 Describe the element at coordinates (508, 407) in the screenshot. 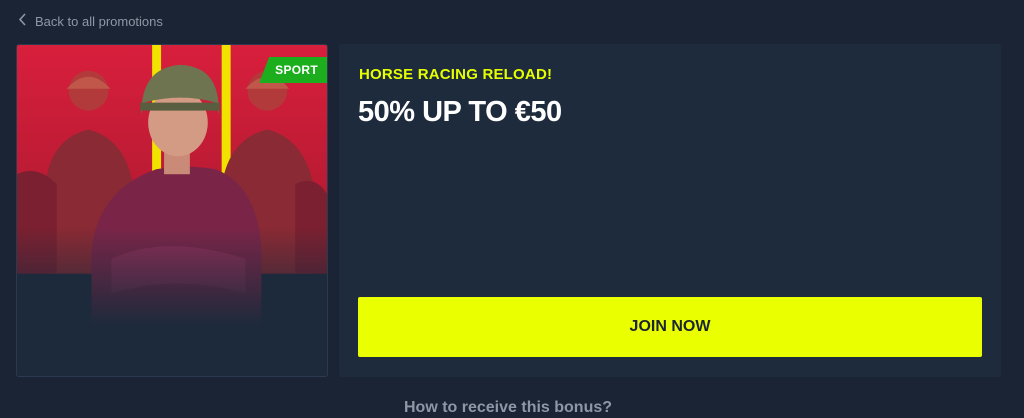

I see `how-to-receive-heading: How to receive this bonus?` at that location.